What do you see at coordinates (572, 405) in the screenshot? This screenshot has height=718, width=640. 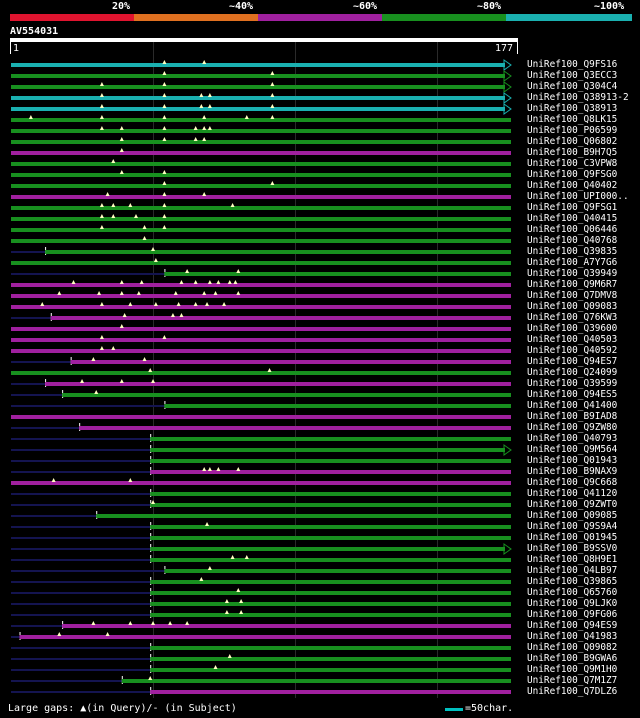 I see `hit-label: UniRef100_Q41400` at bounding box center [572, 405].